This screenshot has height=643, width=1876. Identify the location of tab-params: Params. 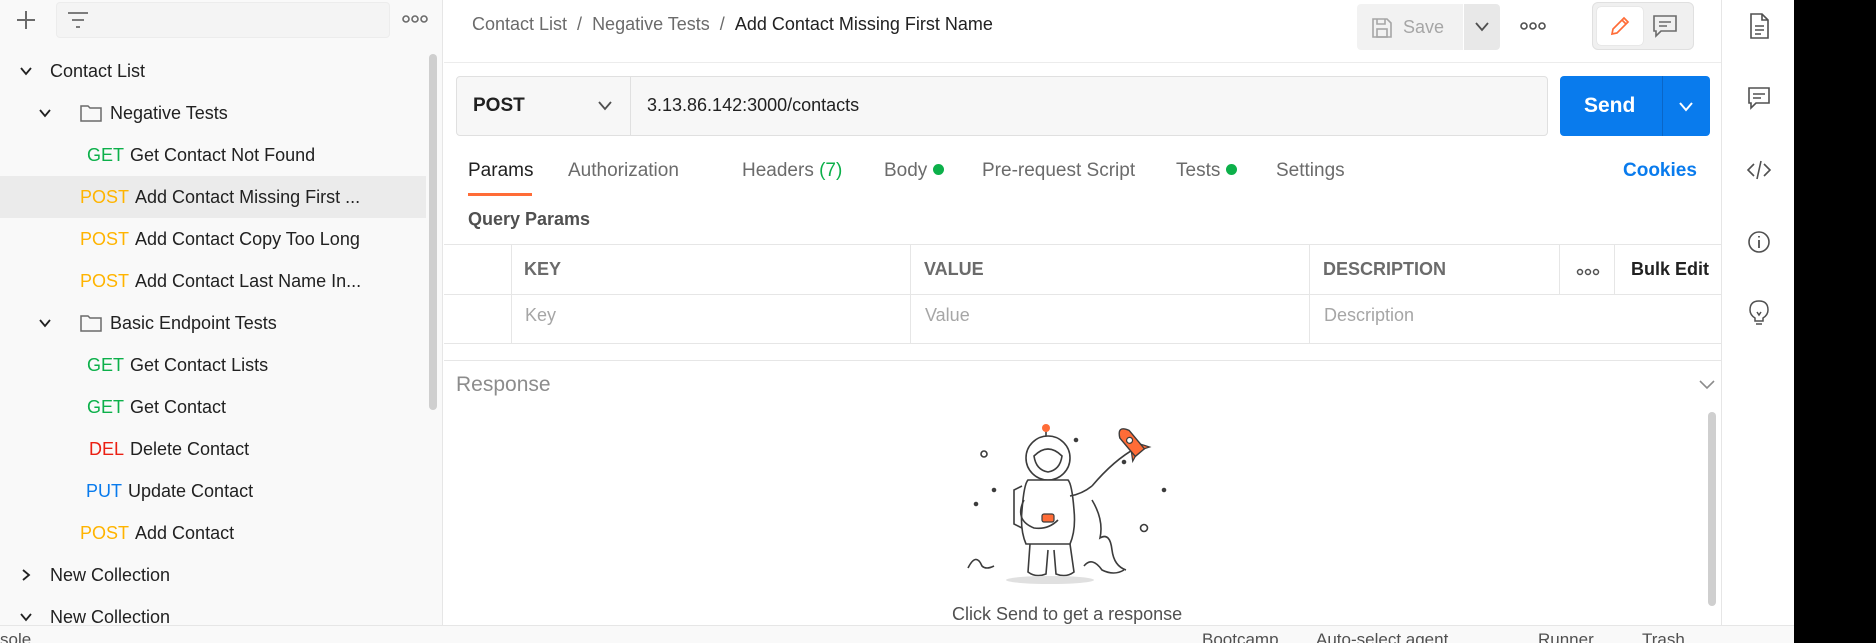
(500, 171).